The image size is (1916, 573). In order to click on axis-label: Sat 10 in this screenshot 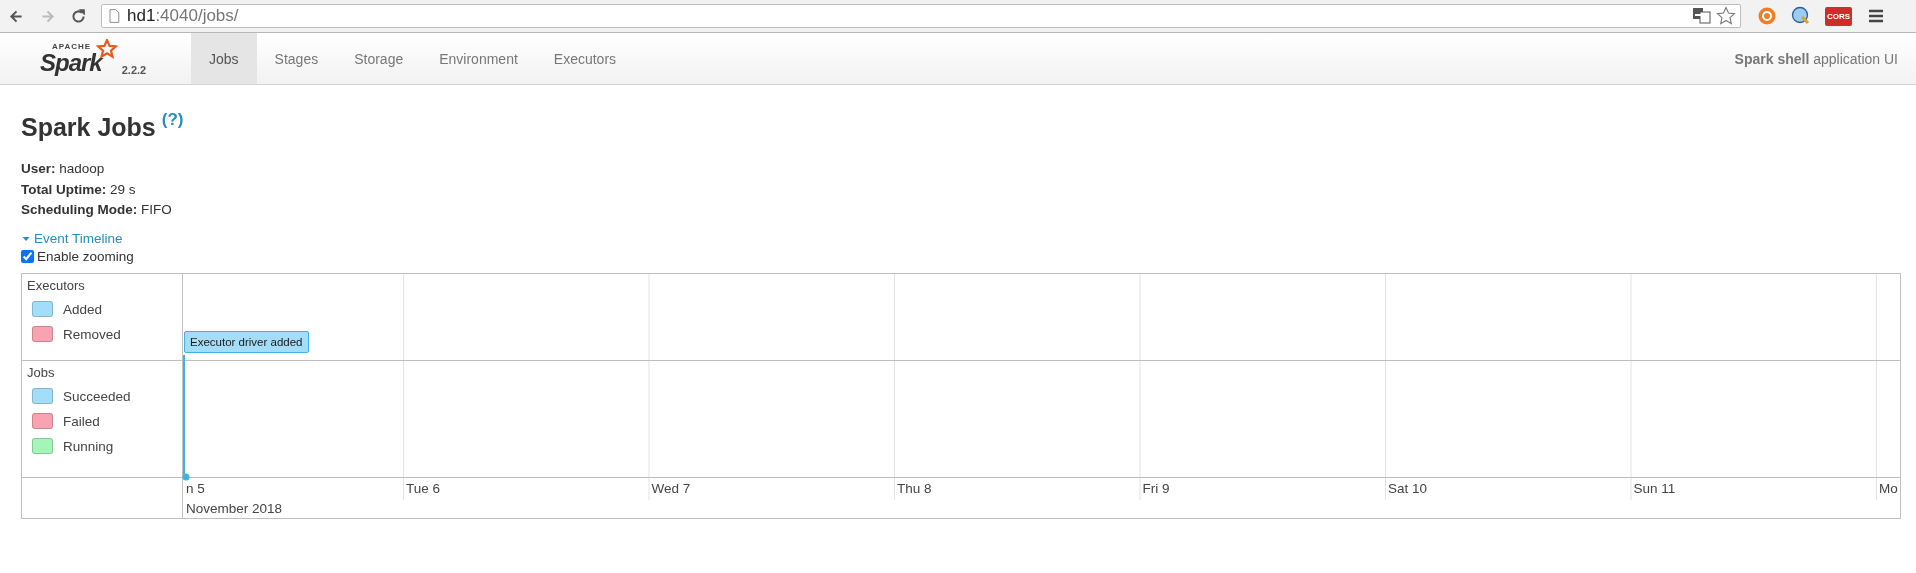, I will do `click(1408, 488)`.